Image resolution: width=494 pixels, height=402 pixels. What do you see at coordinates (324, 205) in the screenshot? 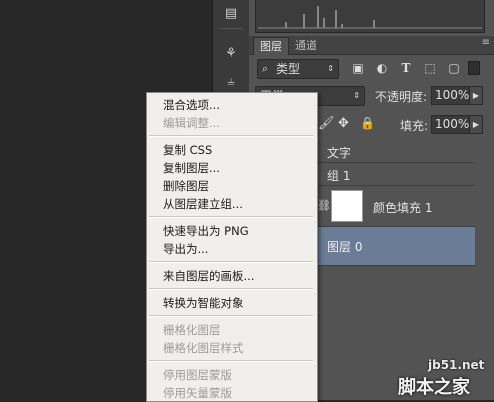
I see `link-icon: ⛓` at bounding box center [324, 205].